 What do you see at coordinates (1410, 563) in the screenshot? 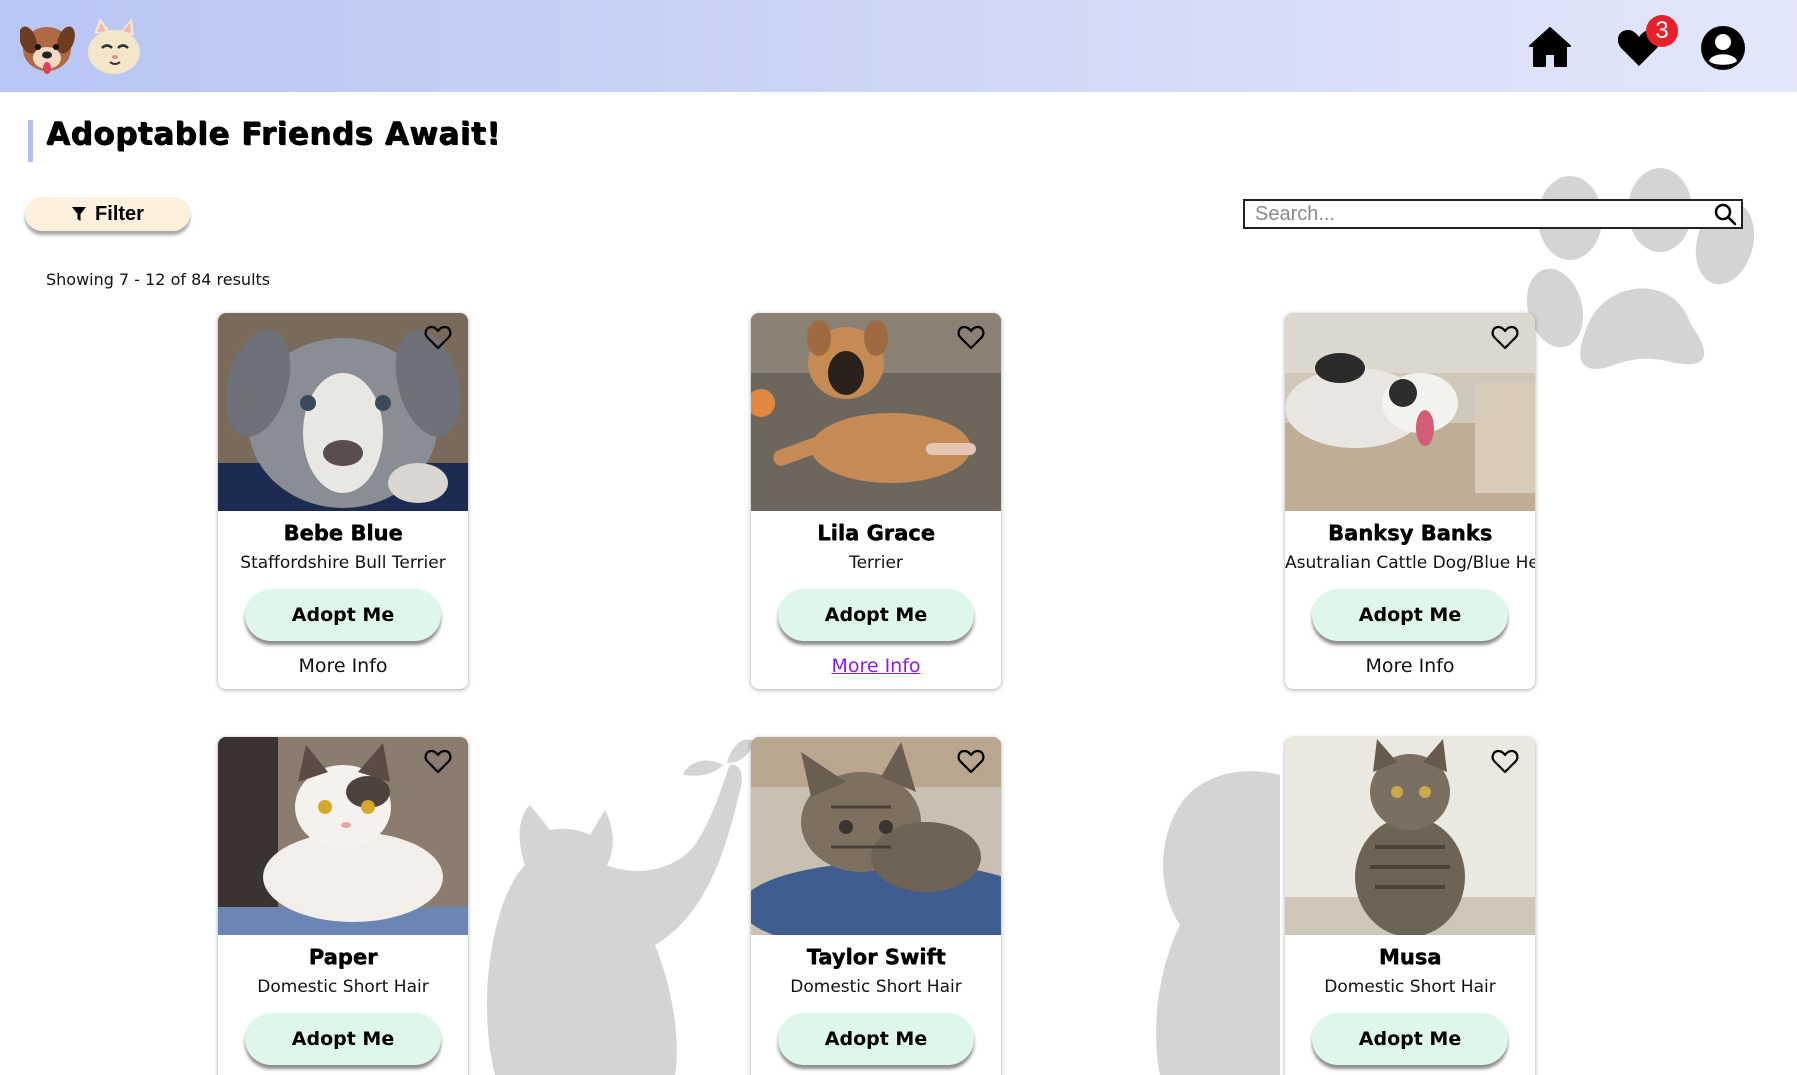
I see `pet-breed: Asutralian Cattle Dog/Blue Heeler` at bounding box center [1410, 563].